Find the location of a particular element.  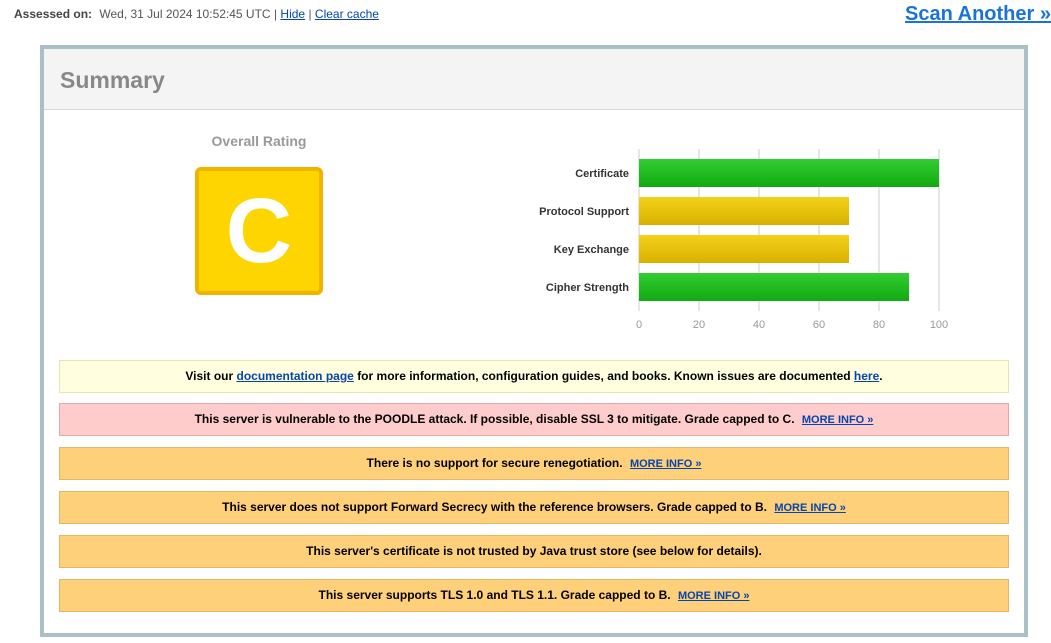

summary-title: Summary is located at coordinates (112, 80).